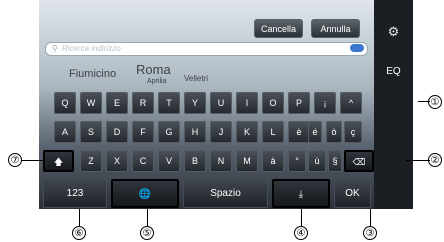 The width and height of the screenshot is (444, 242). Describe the element at coordinates (435, 102) in the screenshot. I see `callout-1: ①` at that location.